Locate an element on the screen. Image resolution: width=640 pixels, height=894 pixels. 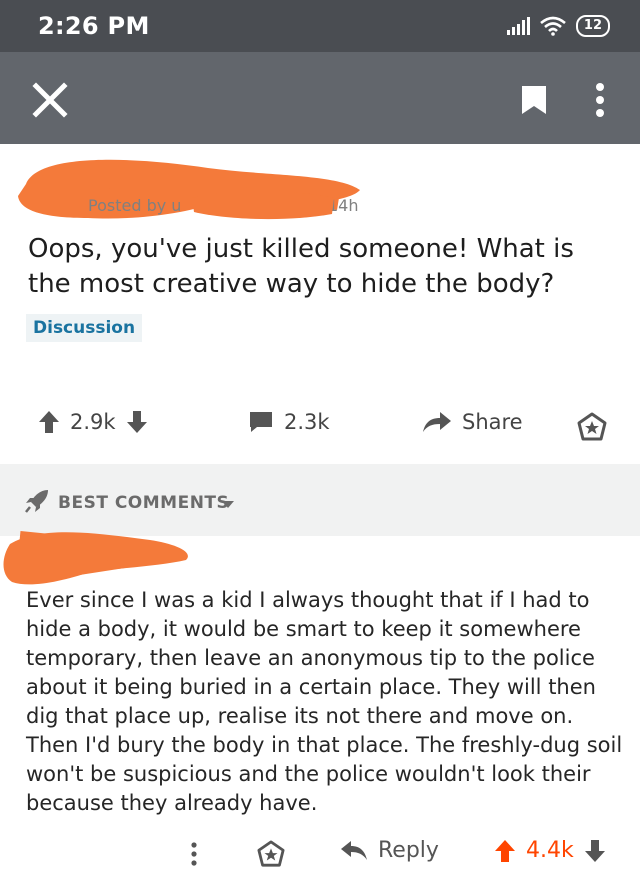
comment-score: 4.4k is located at coordinates (550, 850).